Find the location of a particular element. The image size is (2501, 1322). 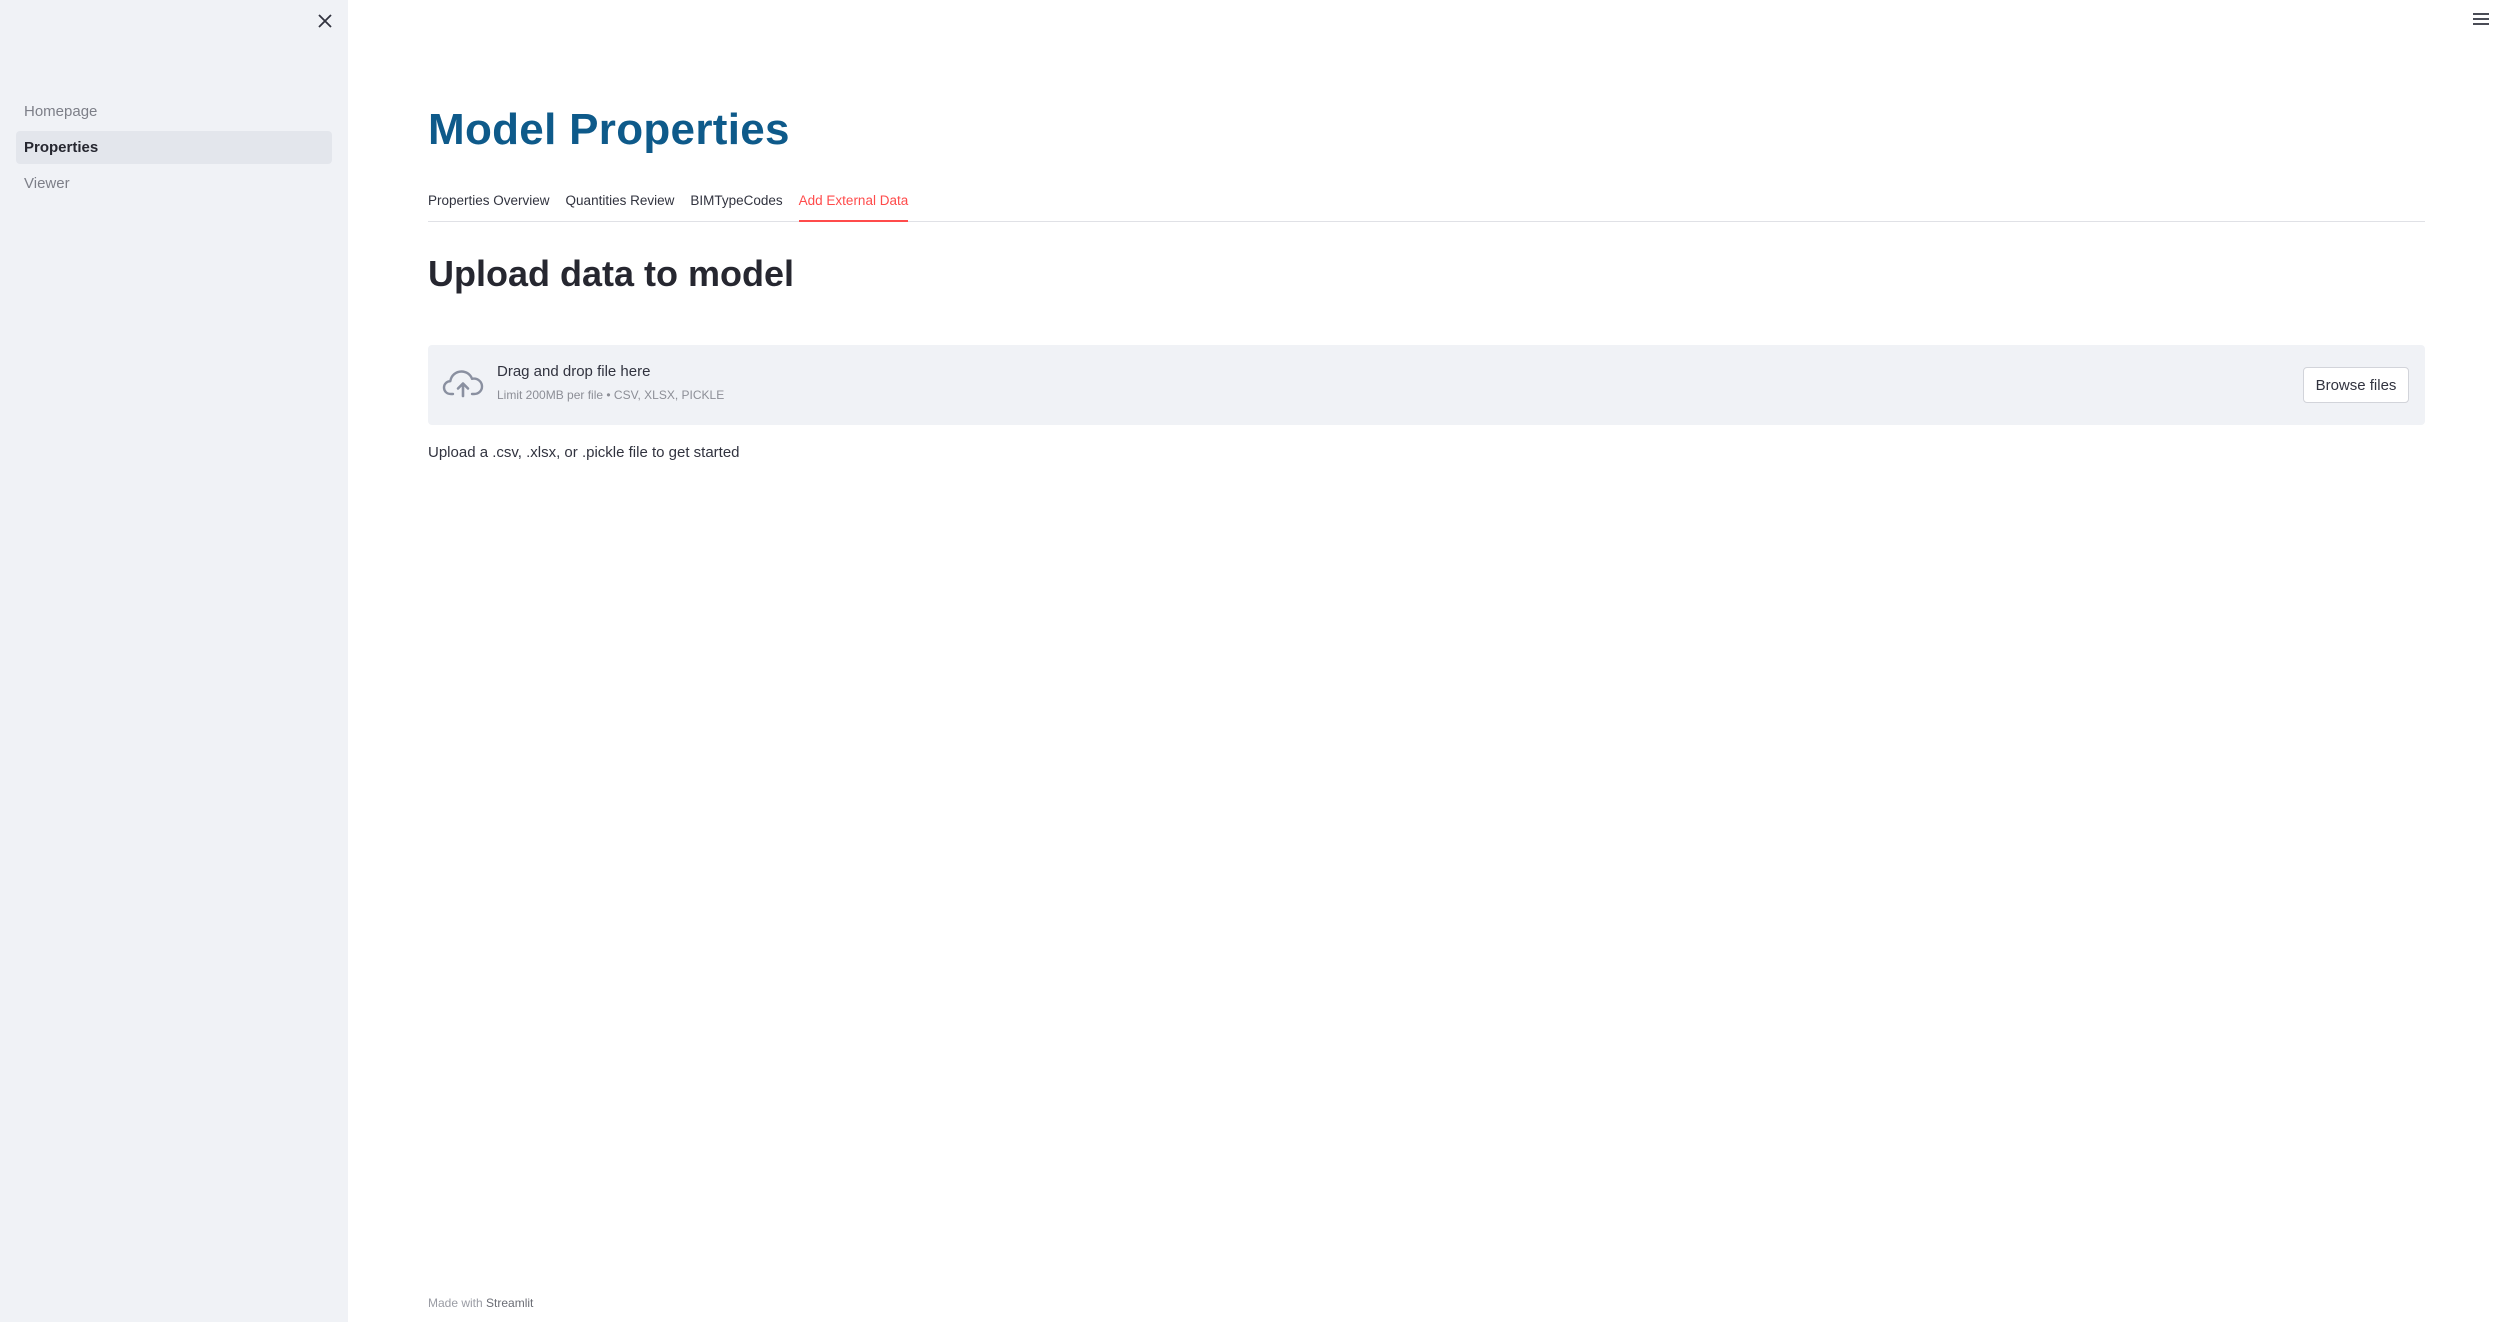

browse-files-button: Browse files is located at coordinates (2356, 385).